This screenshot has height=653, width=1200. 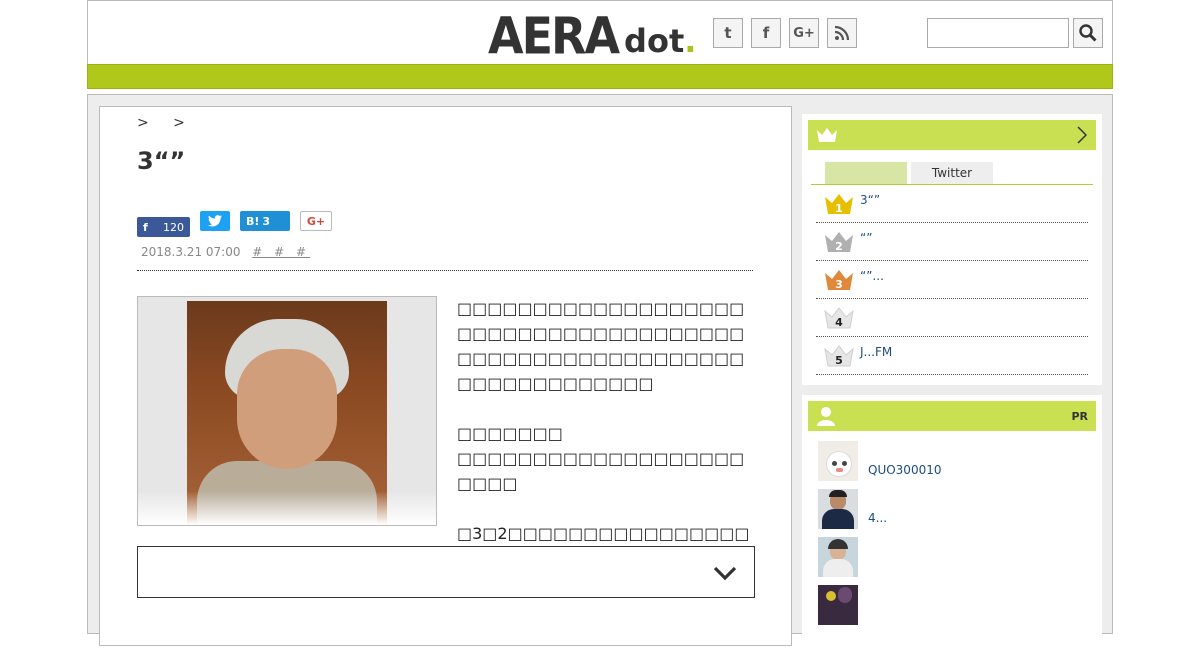 I want to click on rank-number: 5, so click(x=839, y=360).